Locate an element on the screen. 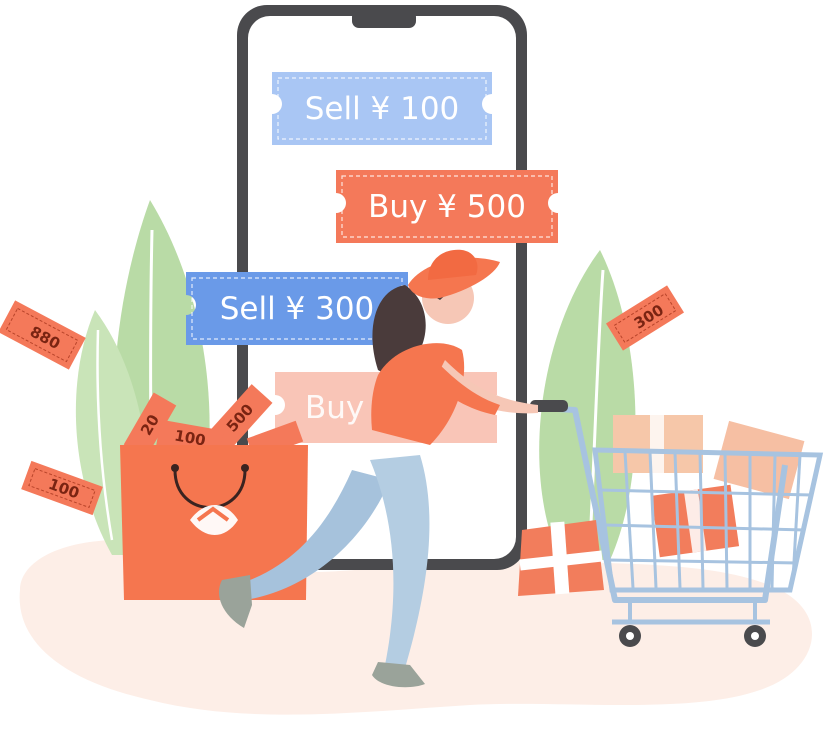  coupon-300-right: 300 is located at coordinates (645, 318).